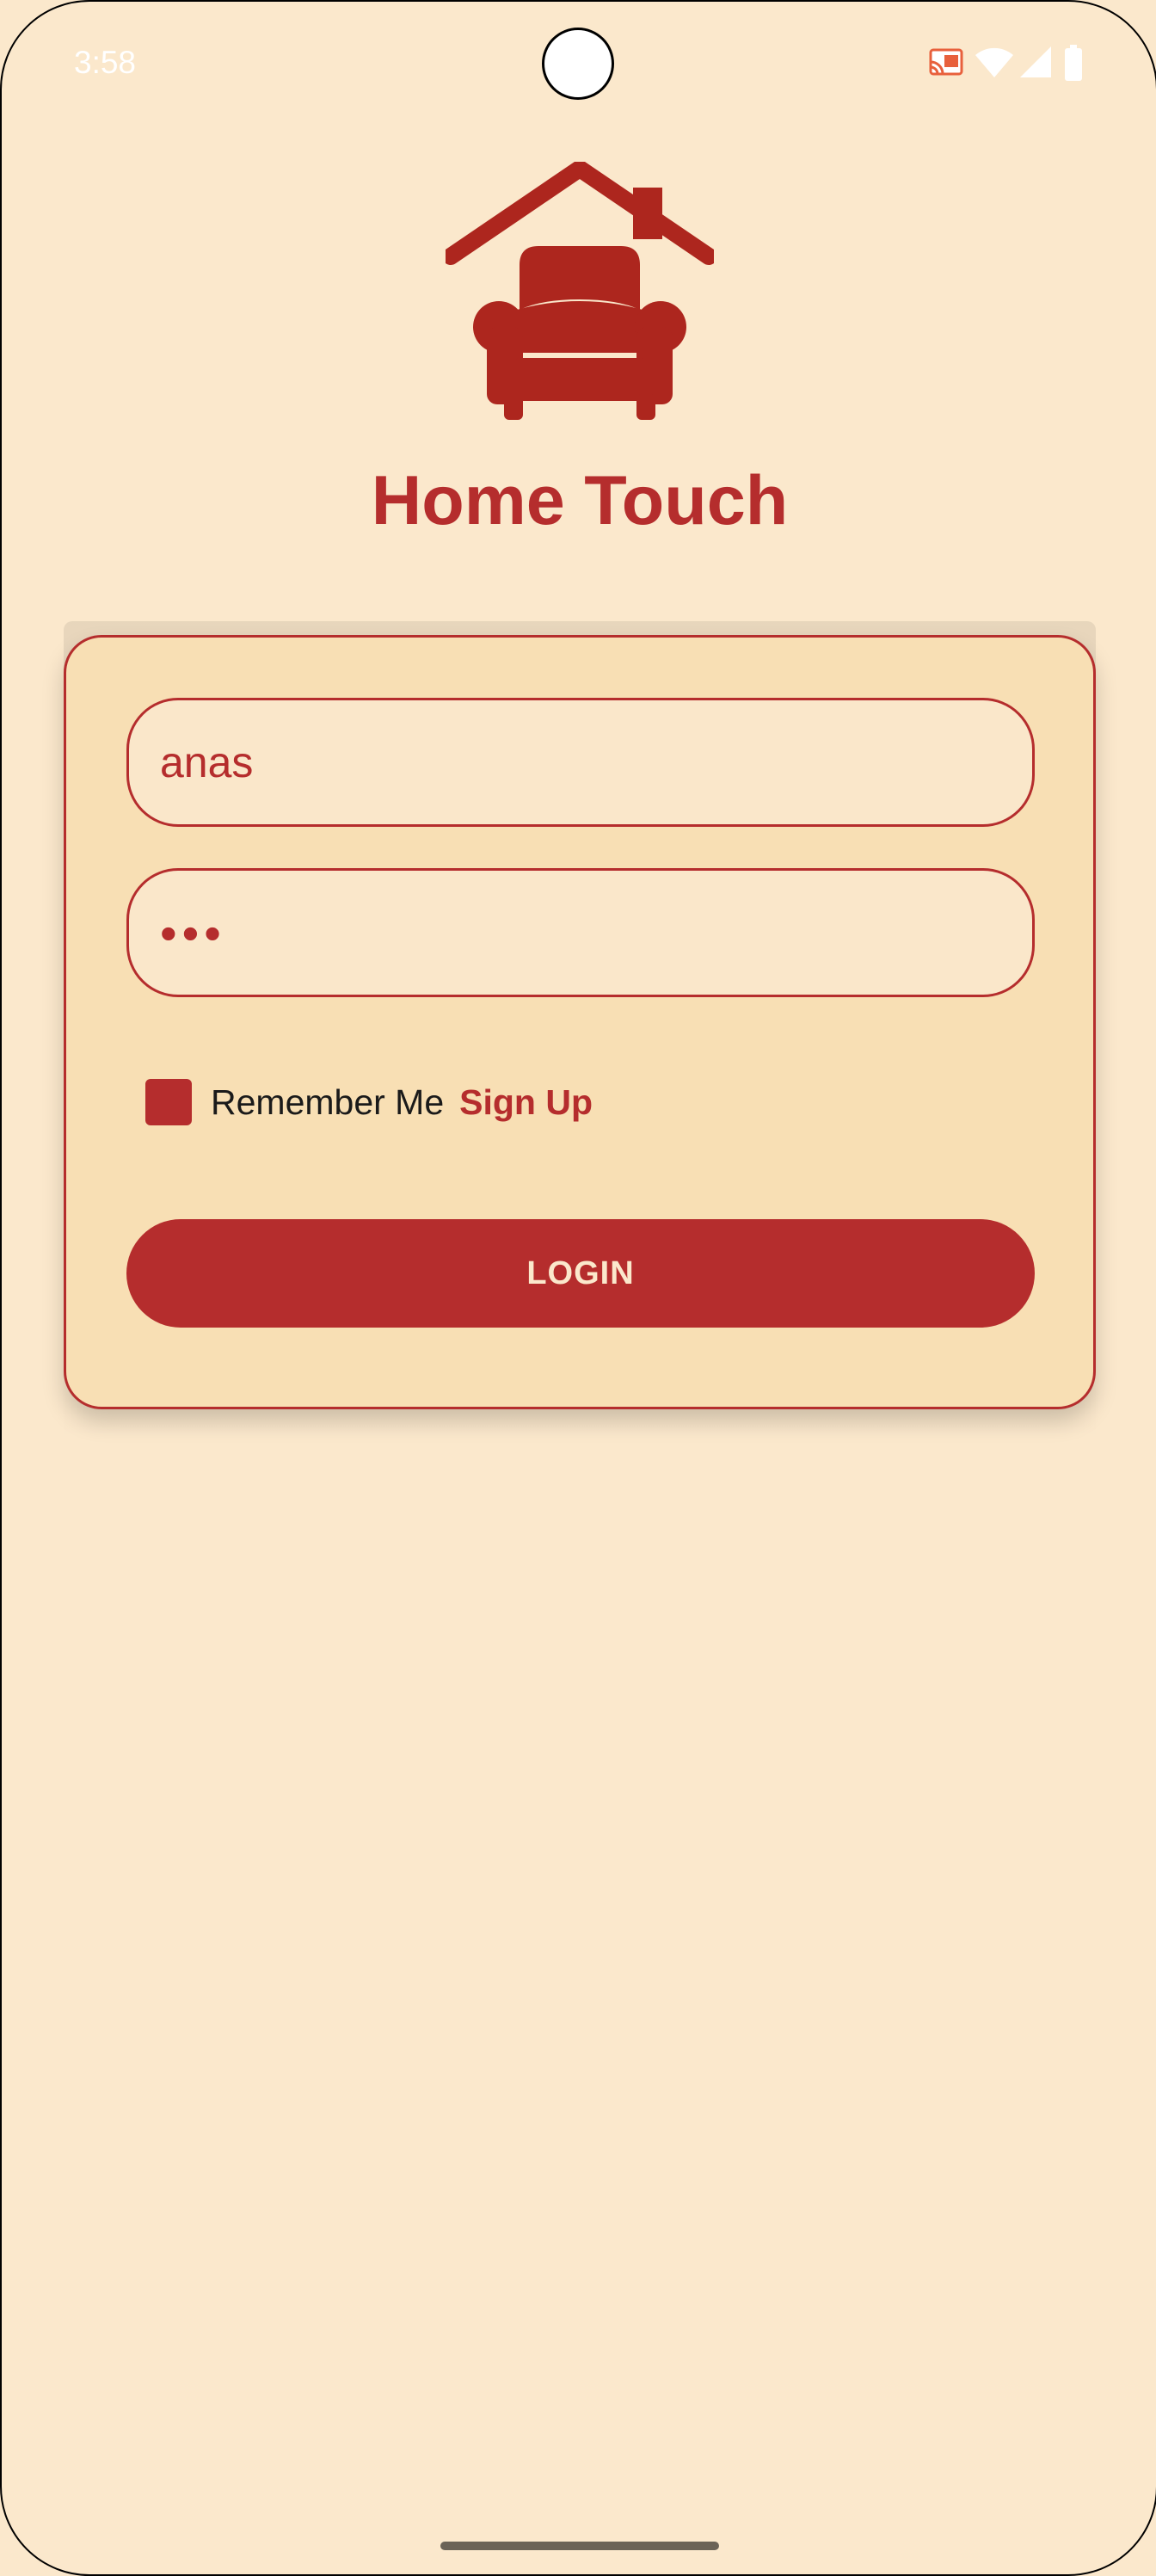  I want to click on camera-cutout, so click(578, 64).